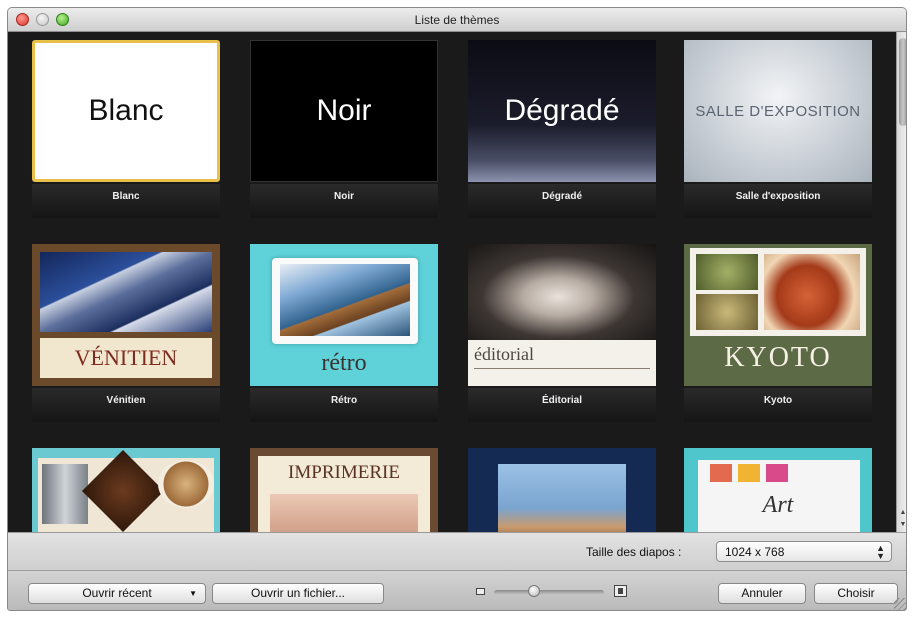 This screenshot has height=618, width=914. What do you see at coordinates (126, 201) in the screenshot?
I see `theme-label: Blanc` at bounding box center [126, 201].